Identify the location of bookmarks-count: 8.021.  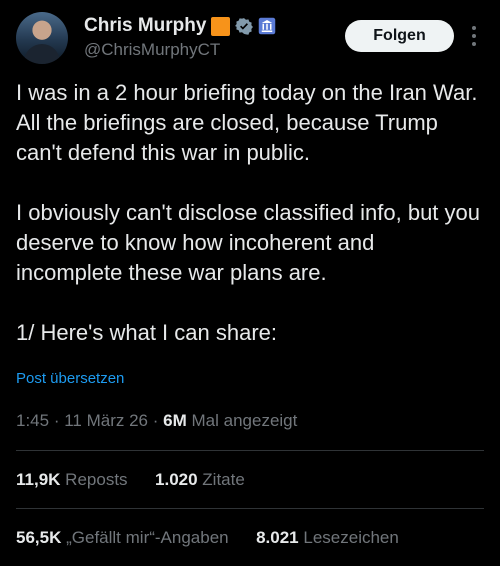
(277, 537).